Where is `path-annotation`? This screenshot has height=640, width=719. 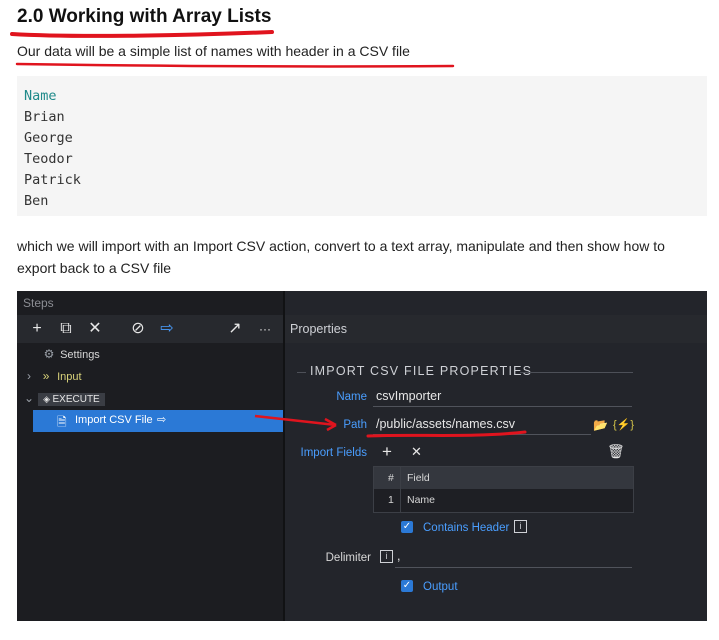 path-annotation is located at coordinates (390, 426).